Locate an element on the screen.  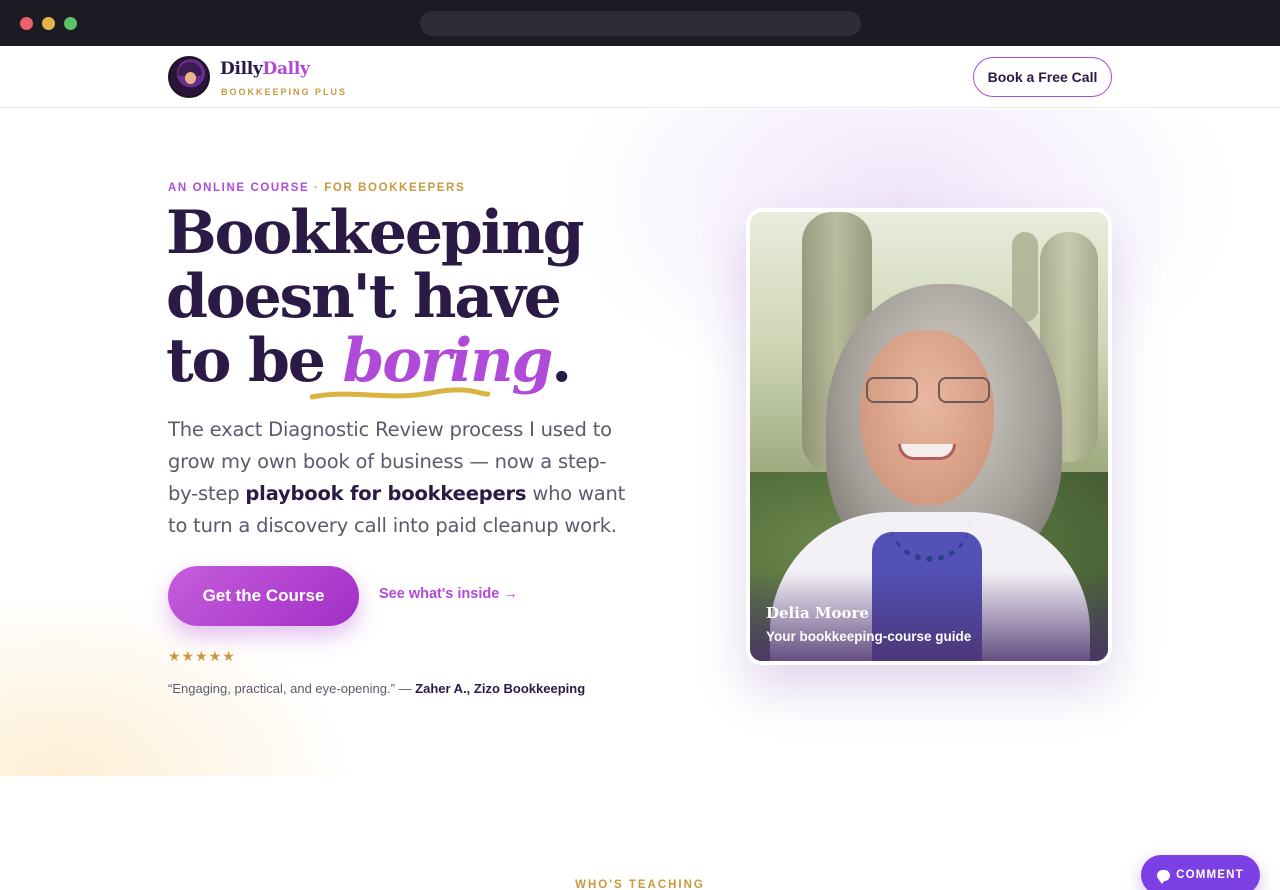
hero-headline: Bookkeeping doesn't have to be boring. is located at coordinates (426, 297).